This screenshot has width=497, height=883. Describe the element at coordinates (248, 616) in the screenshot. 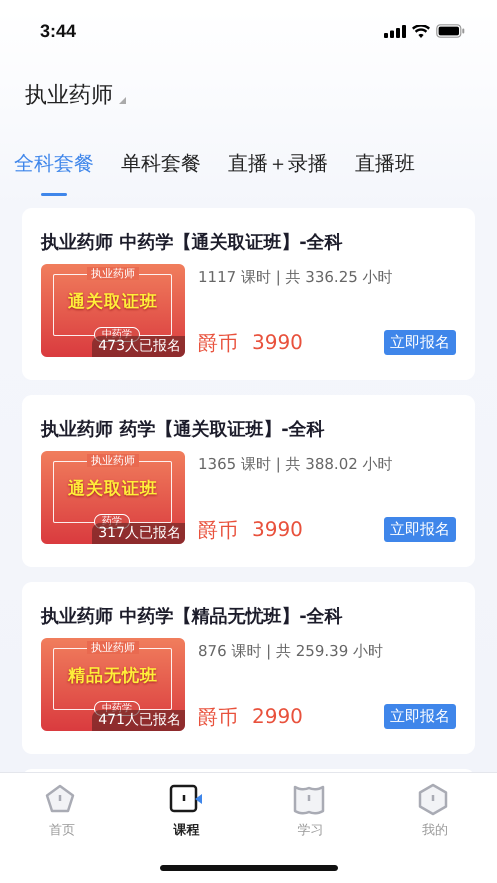

I see `course-title: 执业药师 中药学【精品无忧班】-全科` at that location.